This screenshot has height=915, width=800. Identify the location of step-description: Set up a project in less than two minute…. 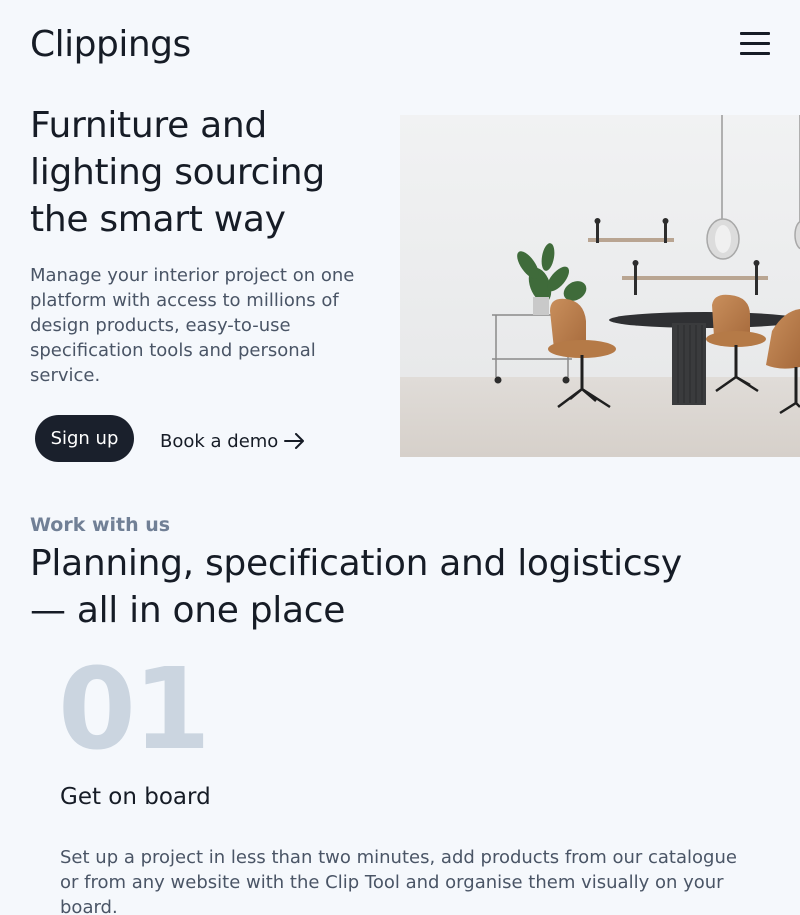
(398, 881).